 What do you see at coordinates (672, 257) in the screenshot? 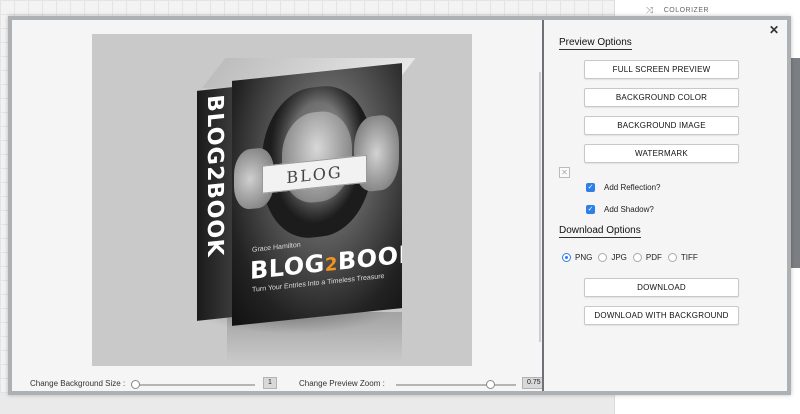
I see `format-tiff-radio` at bounding box center [672, 257].